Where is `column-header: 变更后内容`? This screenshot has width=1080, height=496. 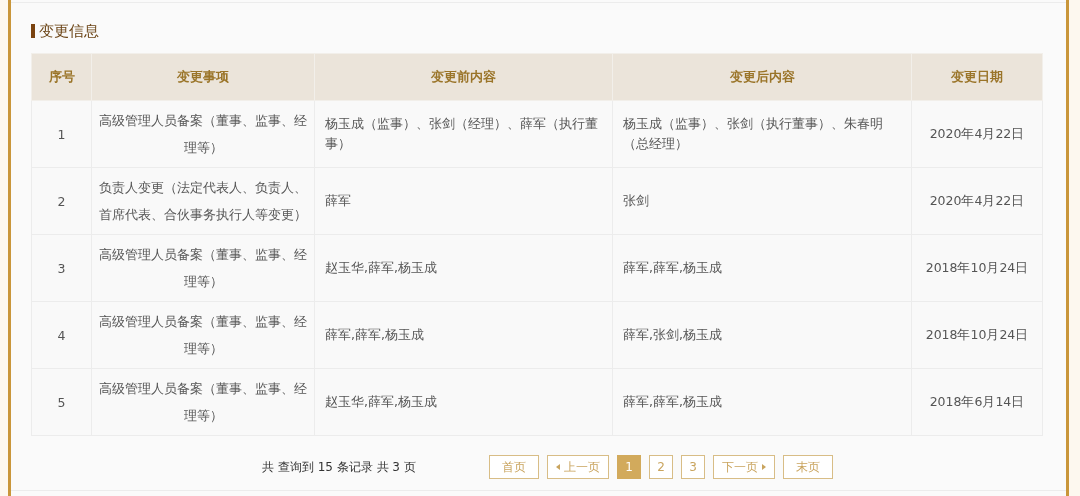
column-header: 变更后内容 is located at coordinates (762, 77).